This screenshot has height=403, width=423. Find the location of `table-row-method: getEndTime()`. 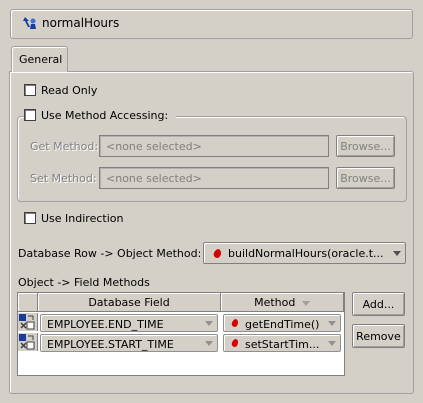

table-row-method: getEndTime() is located at coordinates (282, 324).